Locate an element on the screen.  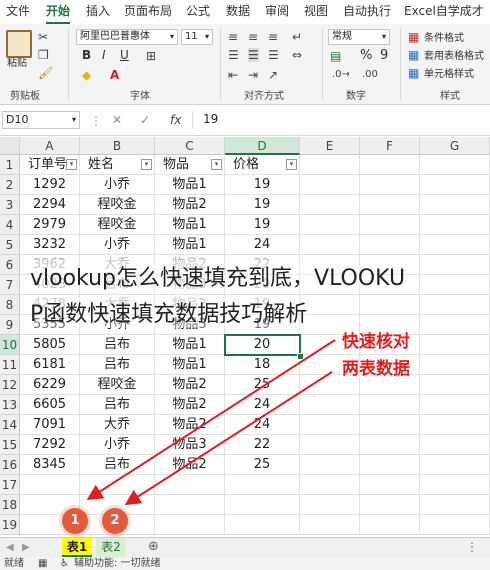
sheet-view-icon: ▦ is located at coordinates (43, 563).